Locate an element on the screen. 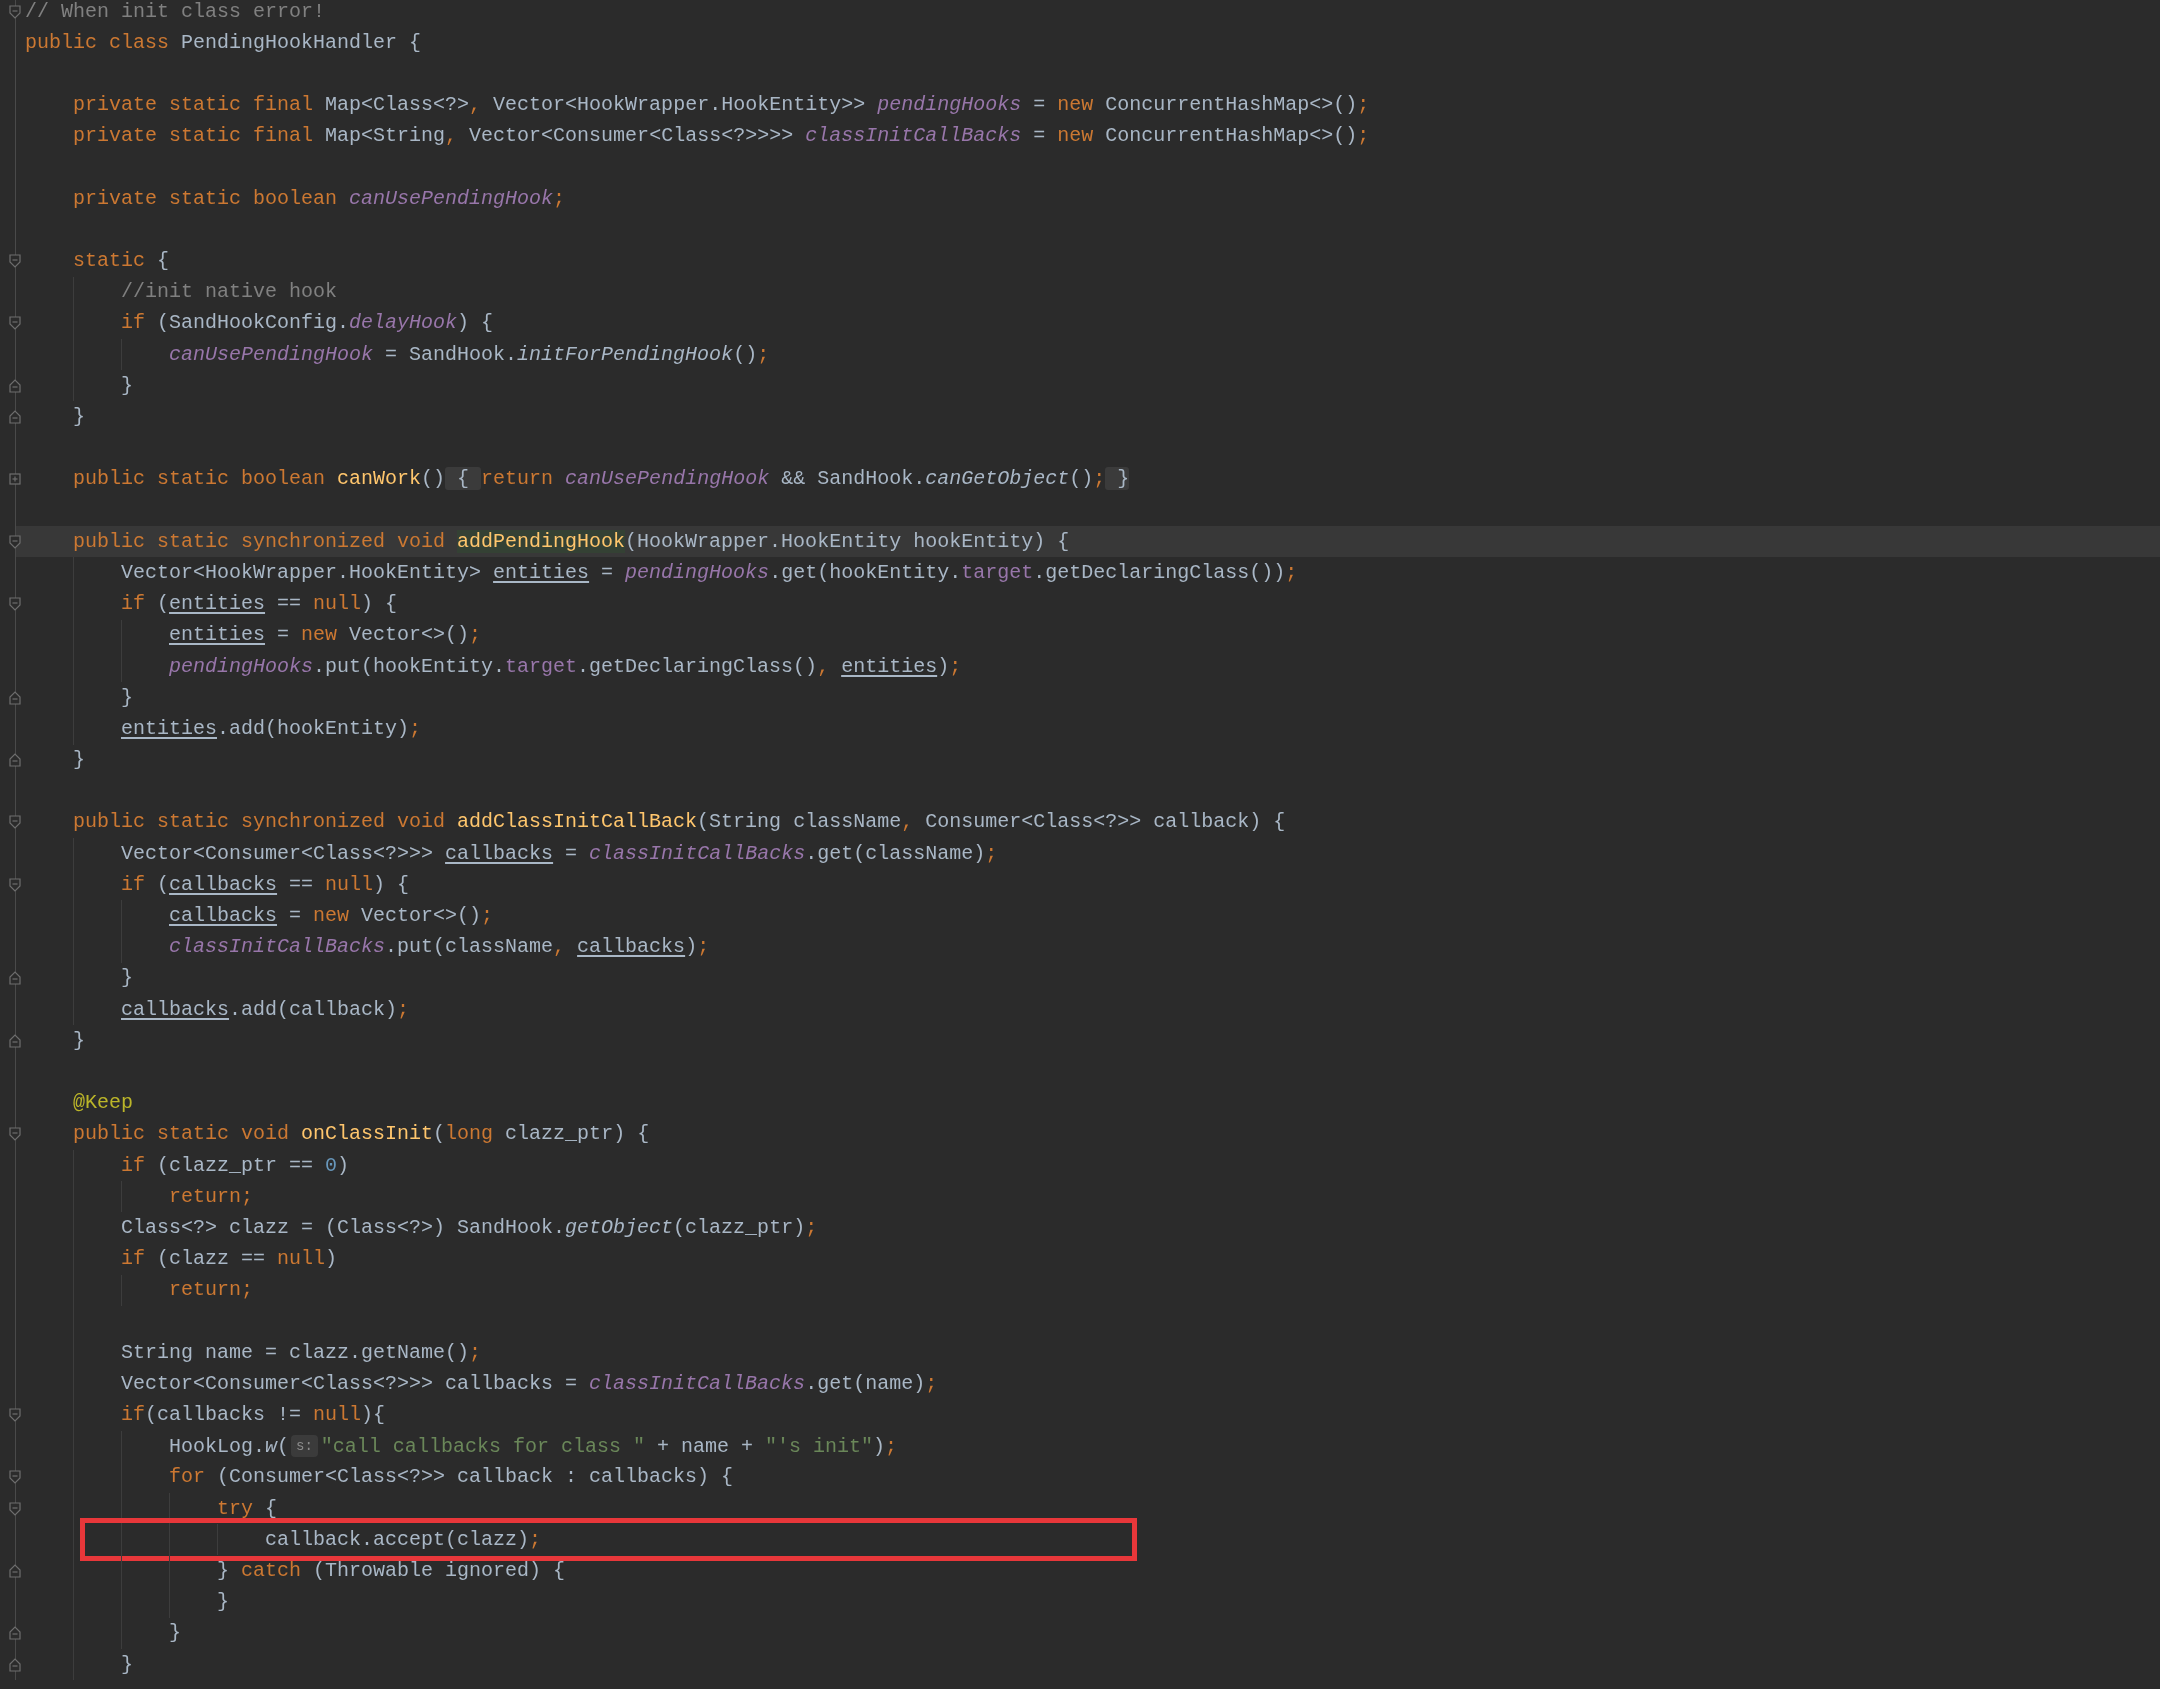 The width and height of the screenshot is (2160, 1689). code-line: entities = new Vector<>(); is located at coordinates (325, 635).